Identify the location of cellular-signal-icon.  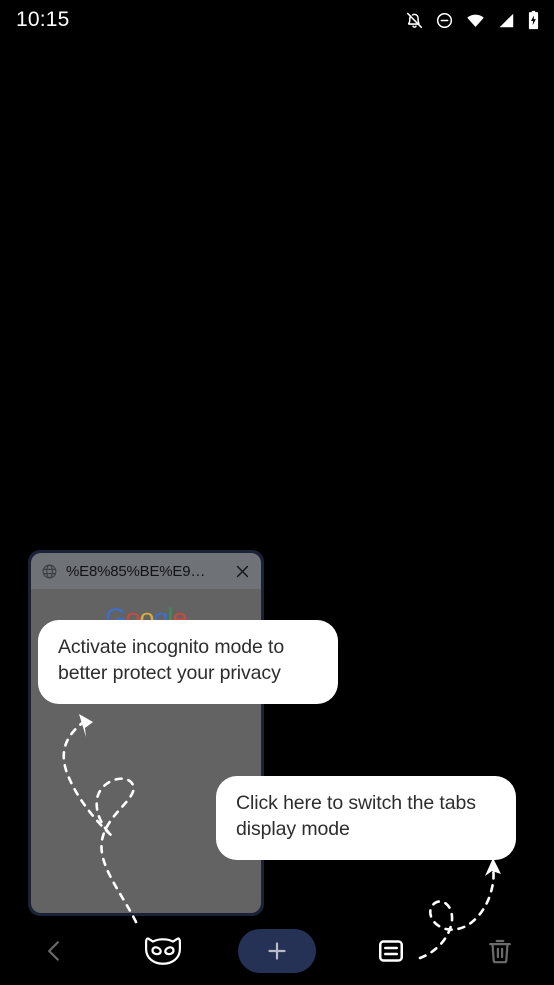
(506, 20).